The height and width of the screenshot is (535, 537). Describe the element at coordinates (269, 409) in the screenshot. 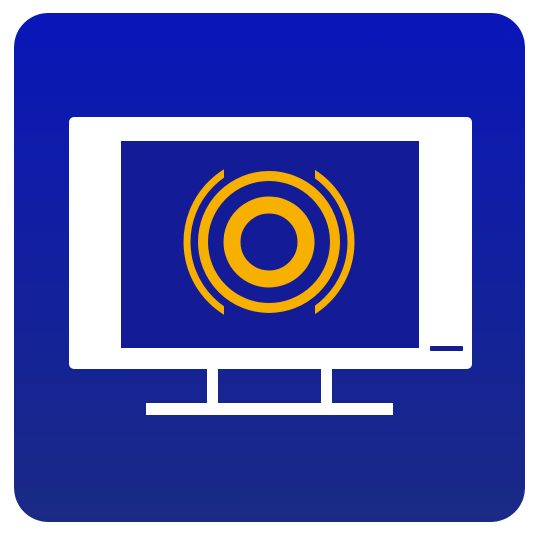

I see `monitor-stand-base` at that location.